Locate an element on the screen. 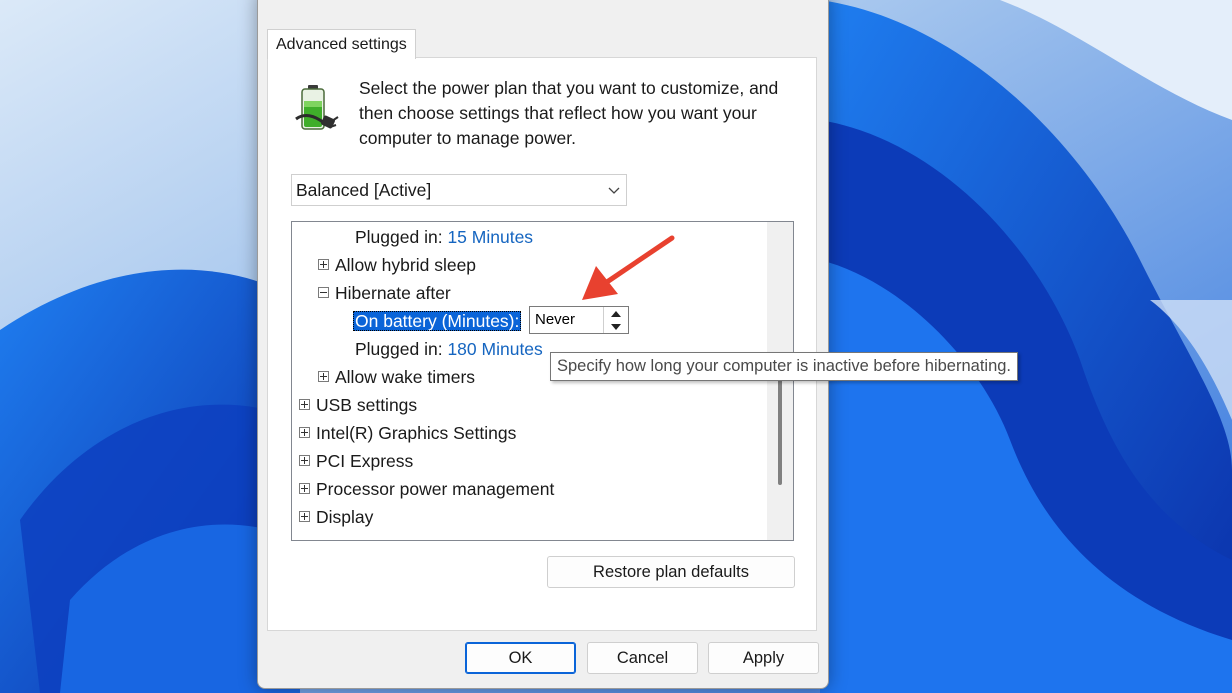 The width and height of the screenshot is (1232, 693). collapse-icon is located at coordinates (323, 292).